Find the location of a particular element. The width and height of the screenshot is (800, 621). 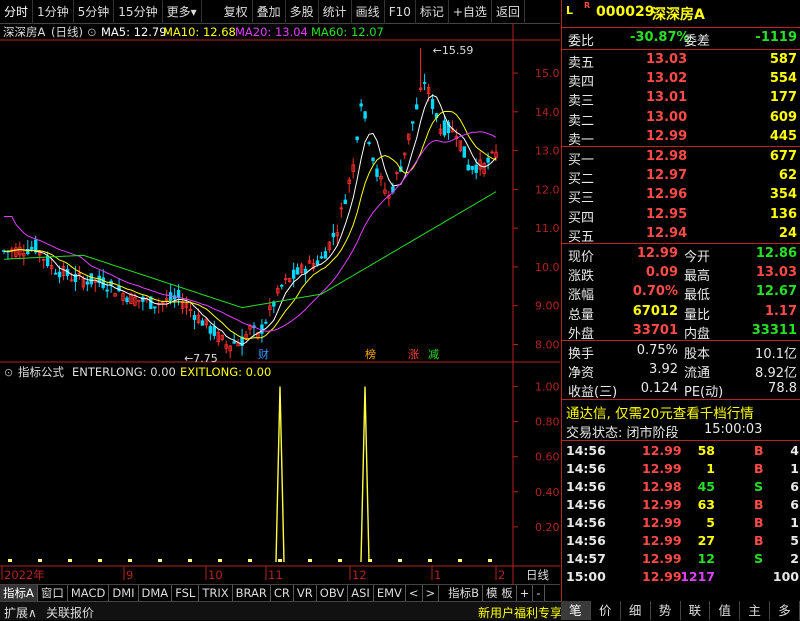

indicator-tab-1: 窗口 is located at coordinates (53, 593).